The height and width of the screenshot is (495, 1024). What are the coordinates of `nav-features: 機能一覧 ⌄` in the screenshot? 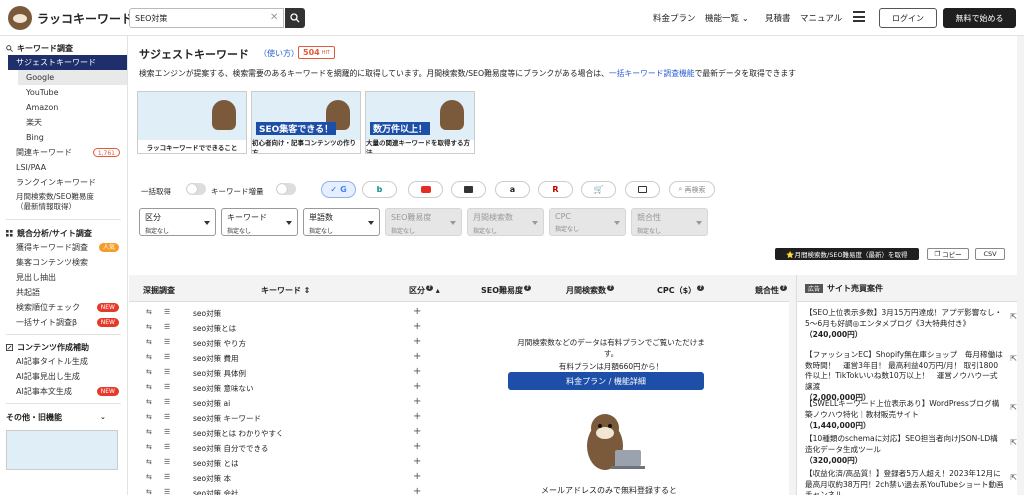 It's located at (727, 18).